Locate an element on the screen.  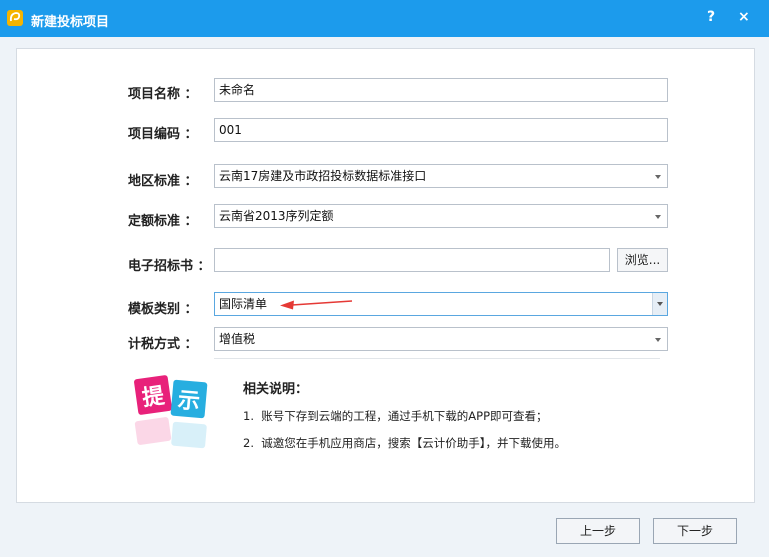
region-standard-label: 地区标准 ： is located at coordinates (163, 181).